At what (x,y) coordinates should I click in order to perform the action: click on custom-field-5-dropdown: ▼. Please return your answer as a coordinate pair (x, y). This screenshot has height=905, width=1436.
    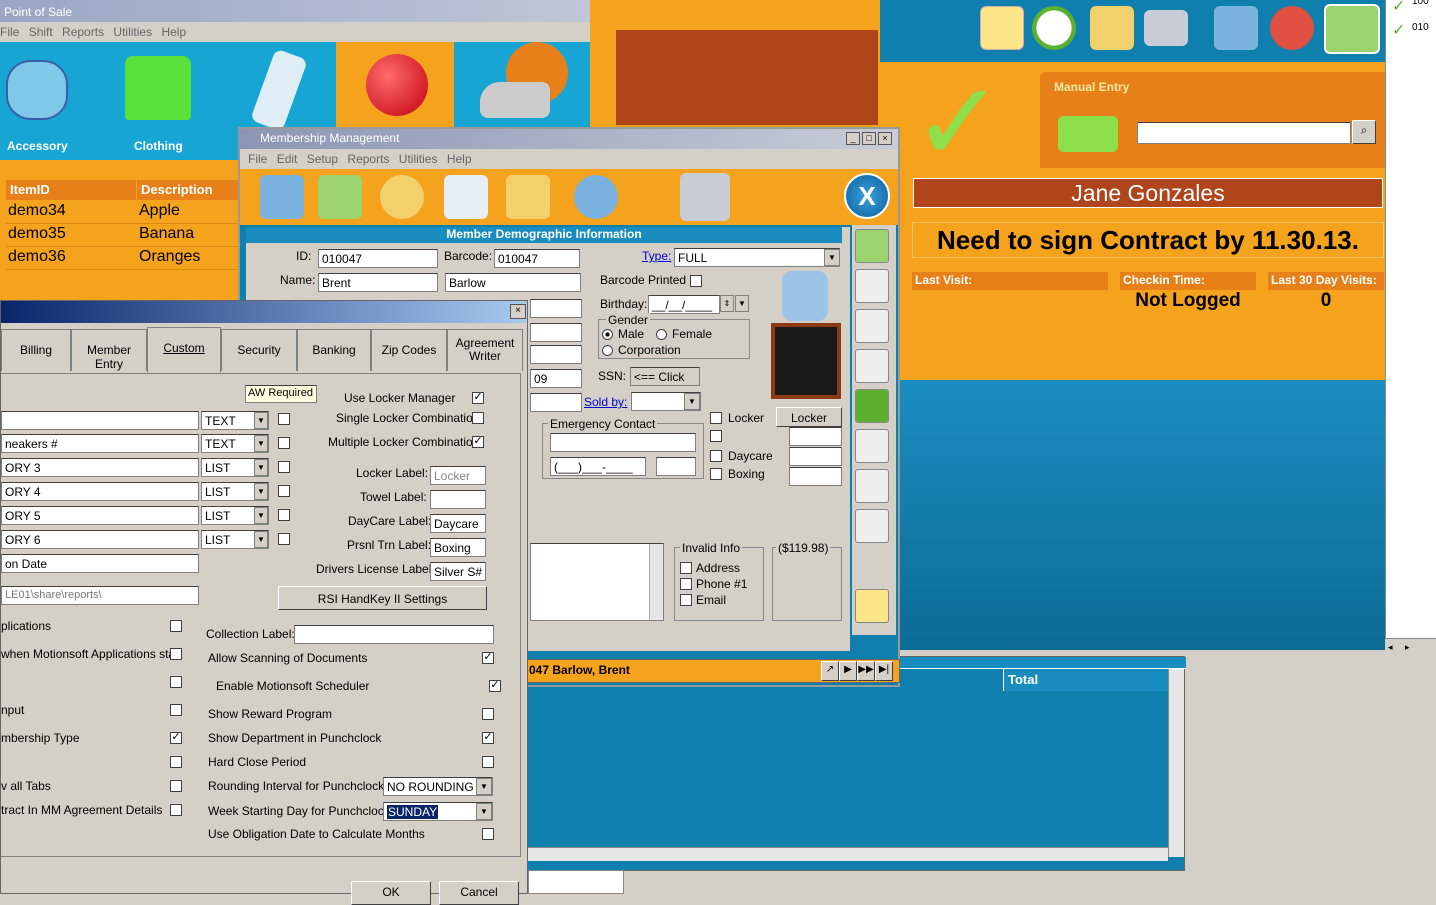
    Looking at the image, I should click on (261, 515).